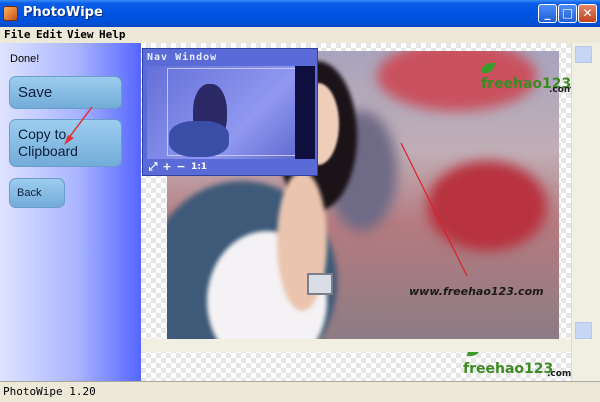  What do you see at coordinates (561, 90) in the screenshot?
I see `watermark-top-tld: .com` at bounding box center [561, 90].